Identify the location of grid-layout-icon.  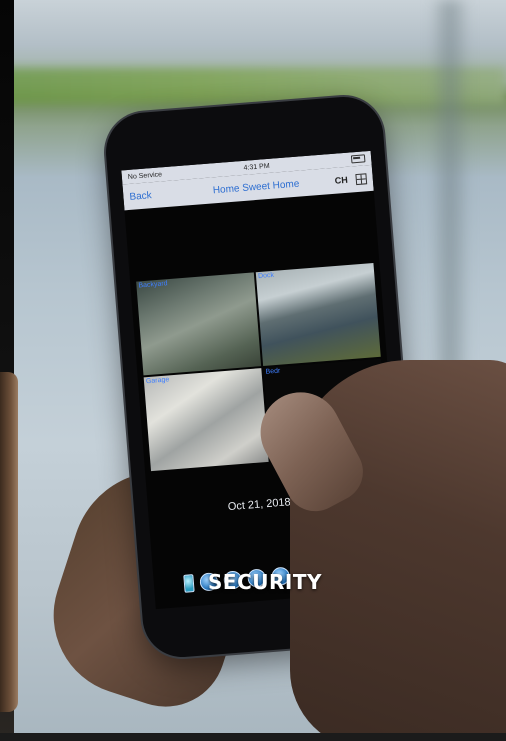
(361, 178).